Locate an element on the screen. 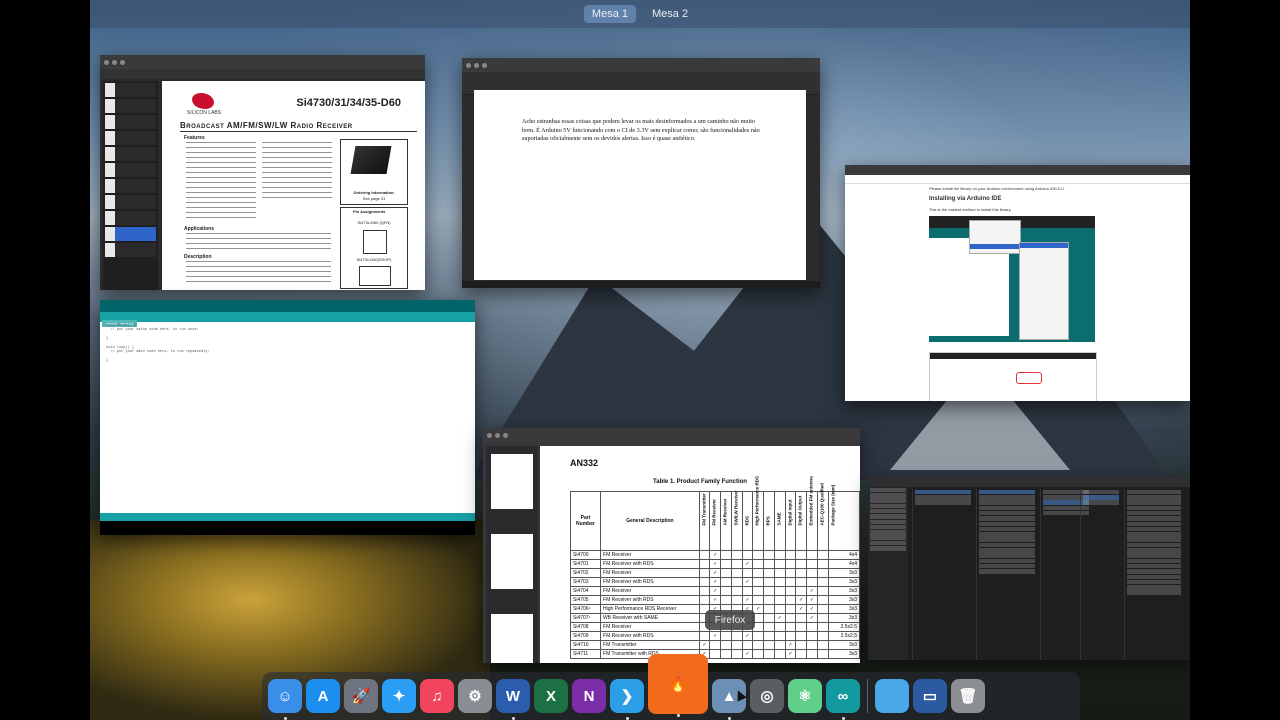 The width and height of the screenshot is (1280, 720). feature-header: Digital Output is located at coordinates (801, 521).